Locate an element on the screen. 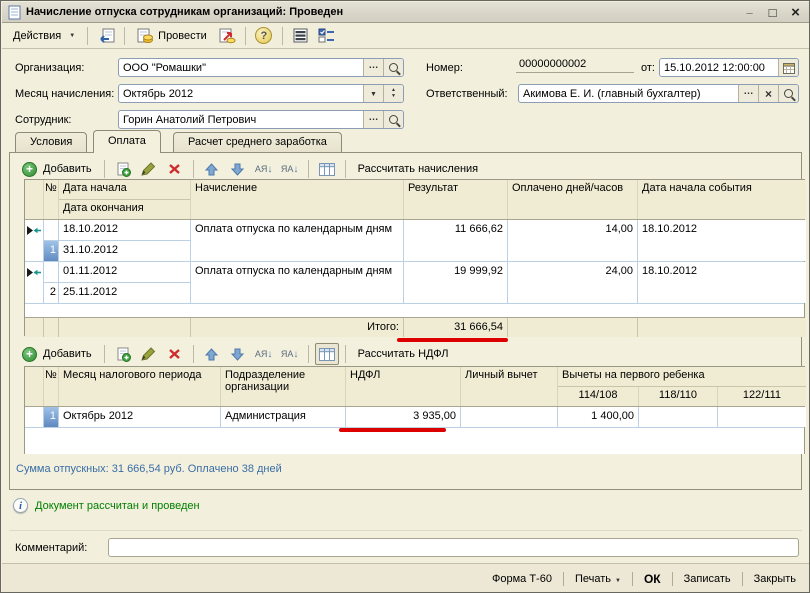 The height and width of the screenshot is (593, 810). accruals-move-down-button is located at coordinates (238, 169).